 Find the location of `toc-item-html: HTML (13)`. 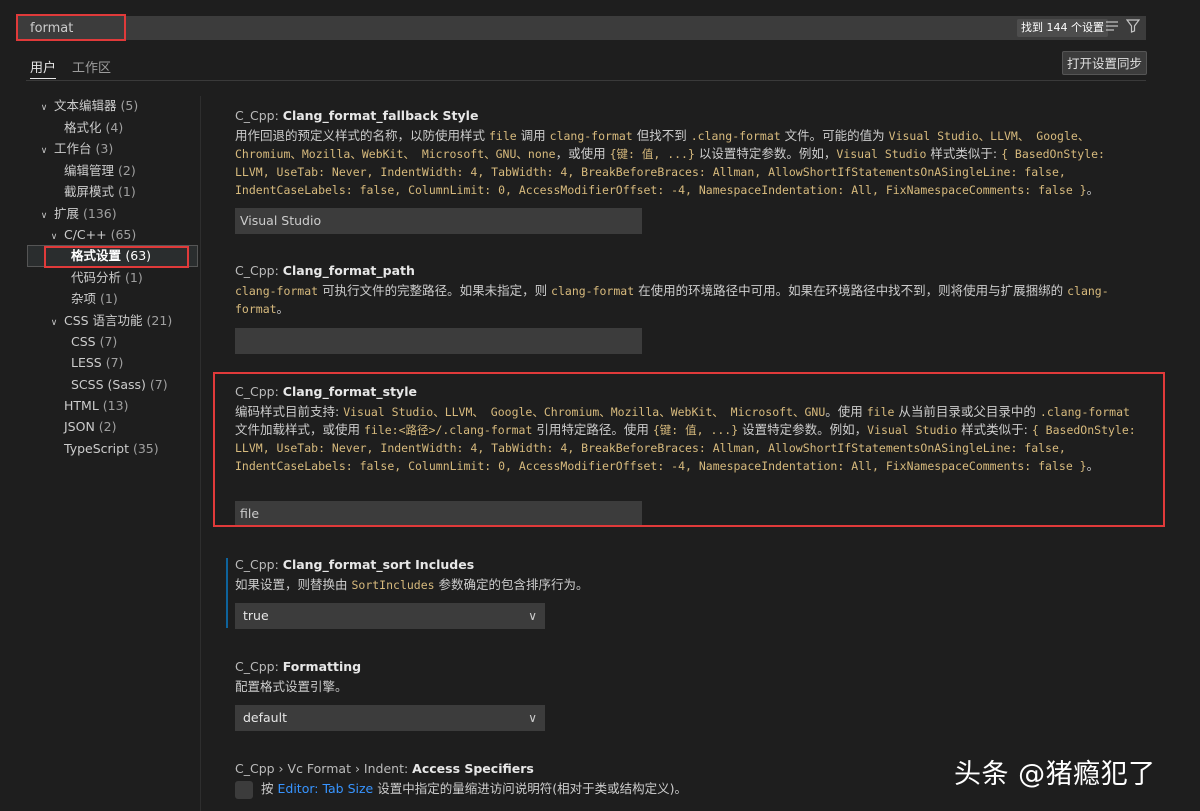

toc-item-html: HTML (13) is located at coordinates (96, 405).